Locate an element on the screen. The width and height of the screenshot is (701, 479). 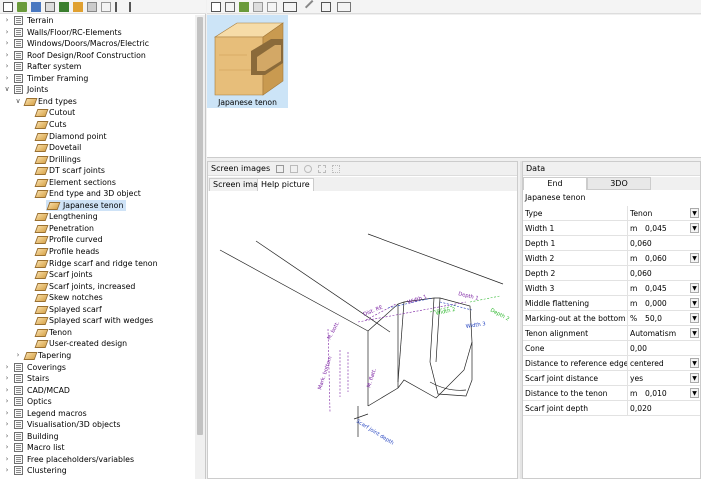
tree-scrollbar-thumb is located at coordinates (200, 226).